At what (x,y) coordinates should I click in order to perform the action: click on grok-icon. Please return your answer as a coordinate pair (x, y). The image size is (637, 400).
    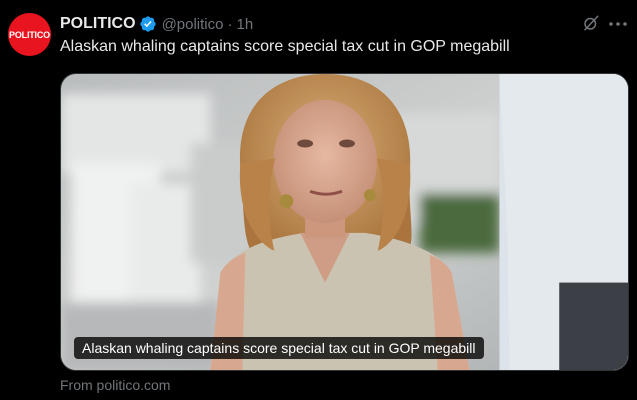
    Looking at the image, I should click on (591, 23).